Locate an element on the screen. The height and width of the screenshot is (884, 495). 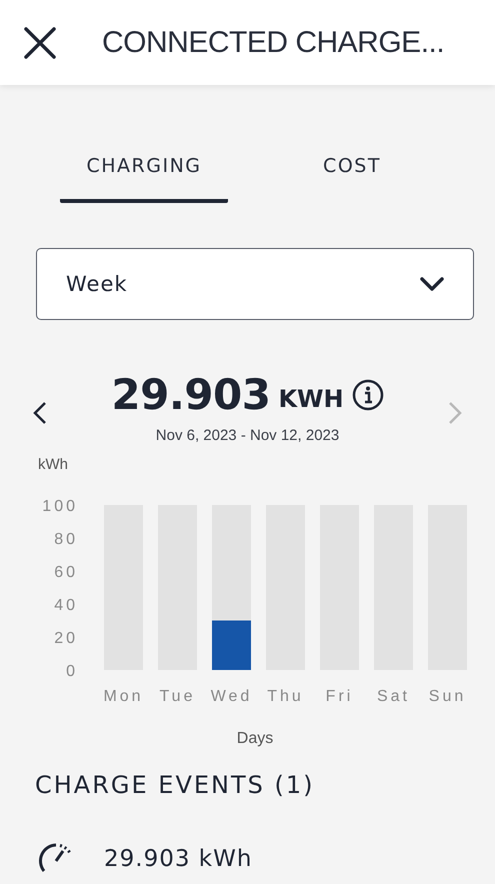
x-tick-label: Fri is located at coordinates (340, 696).